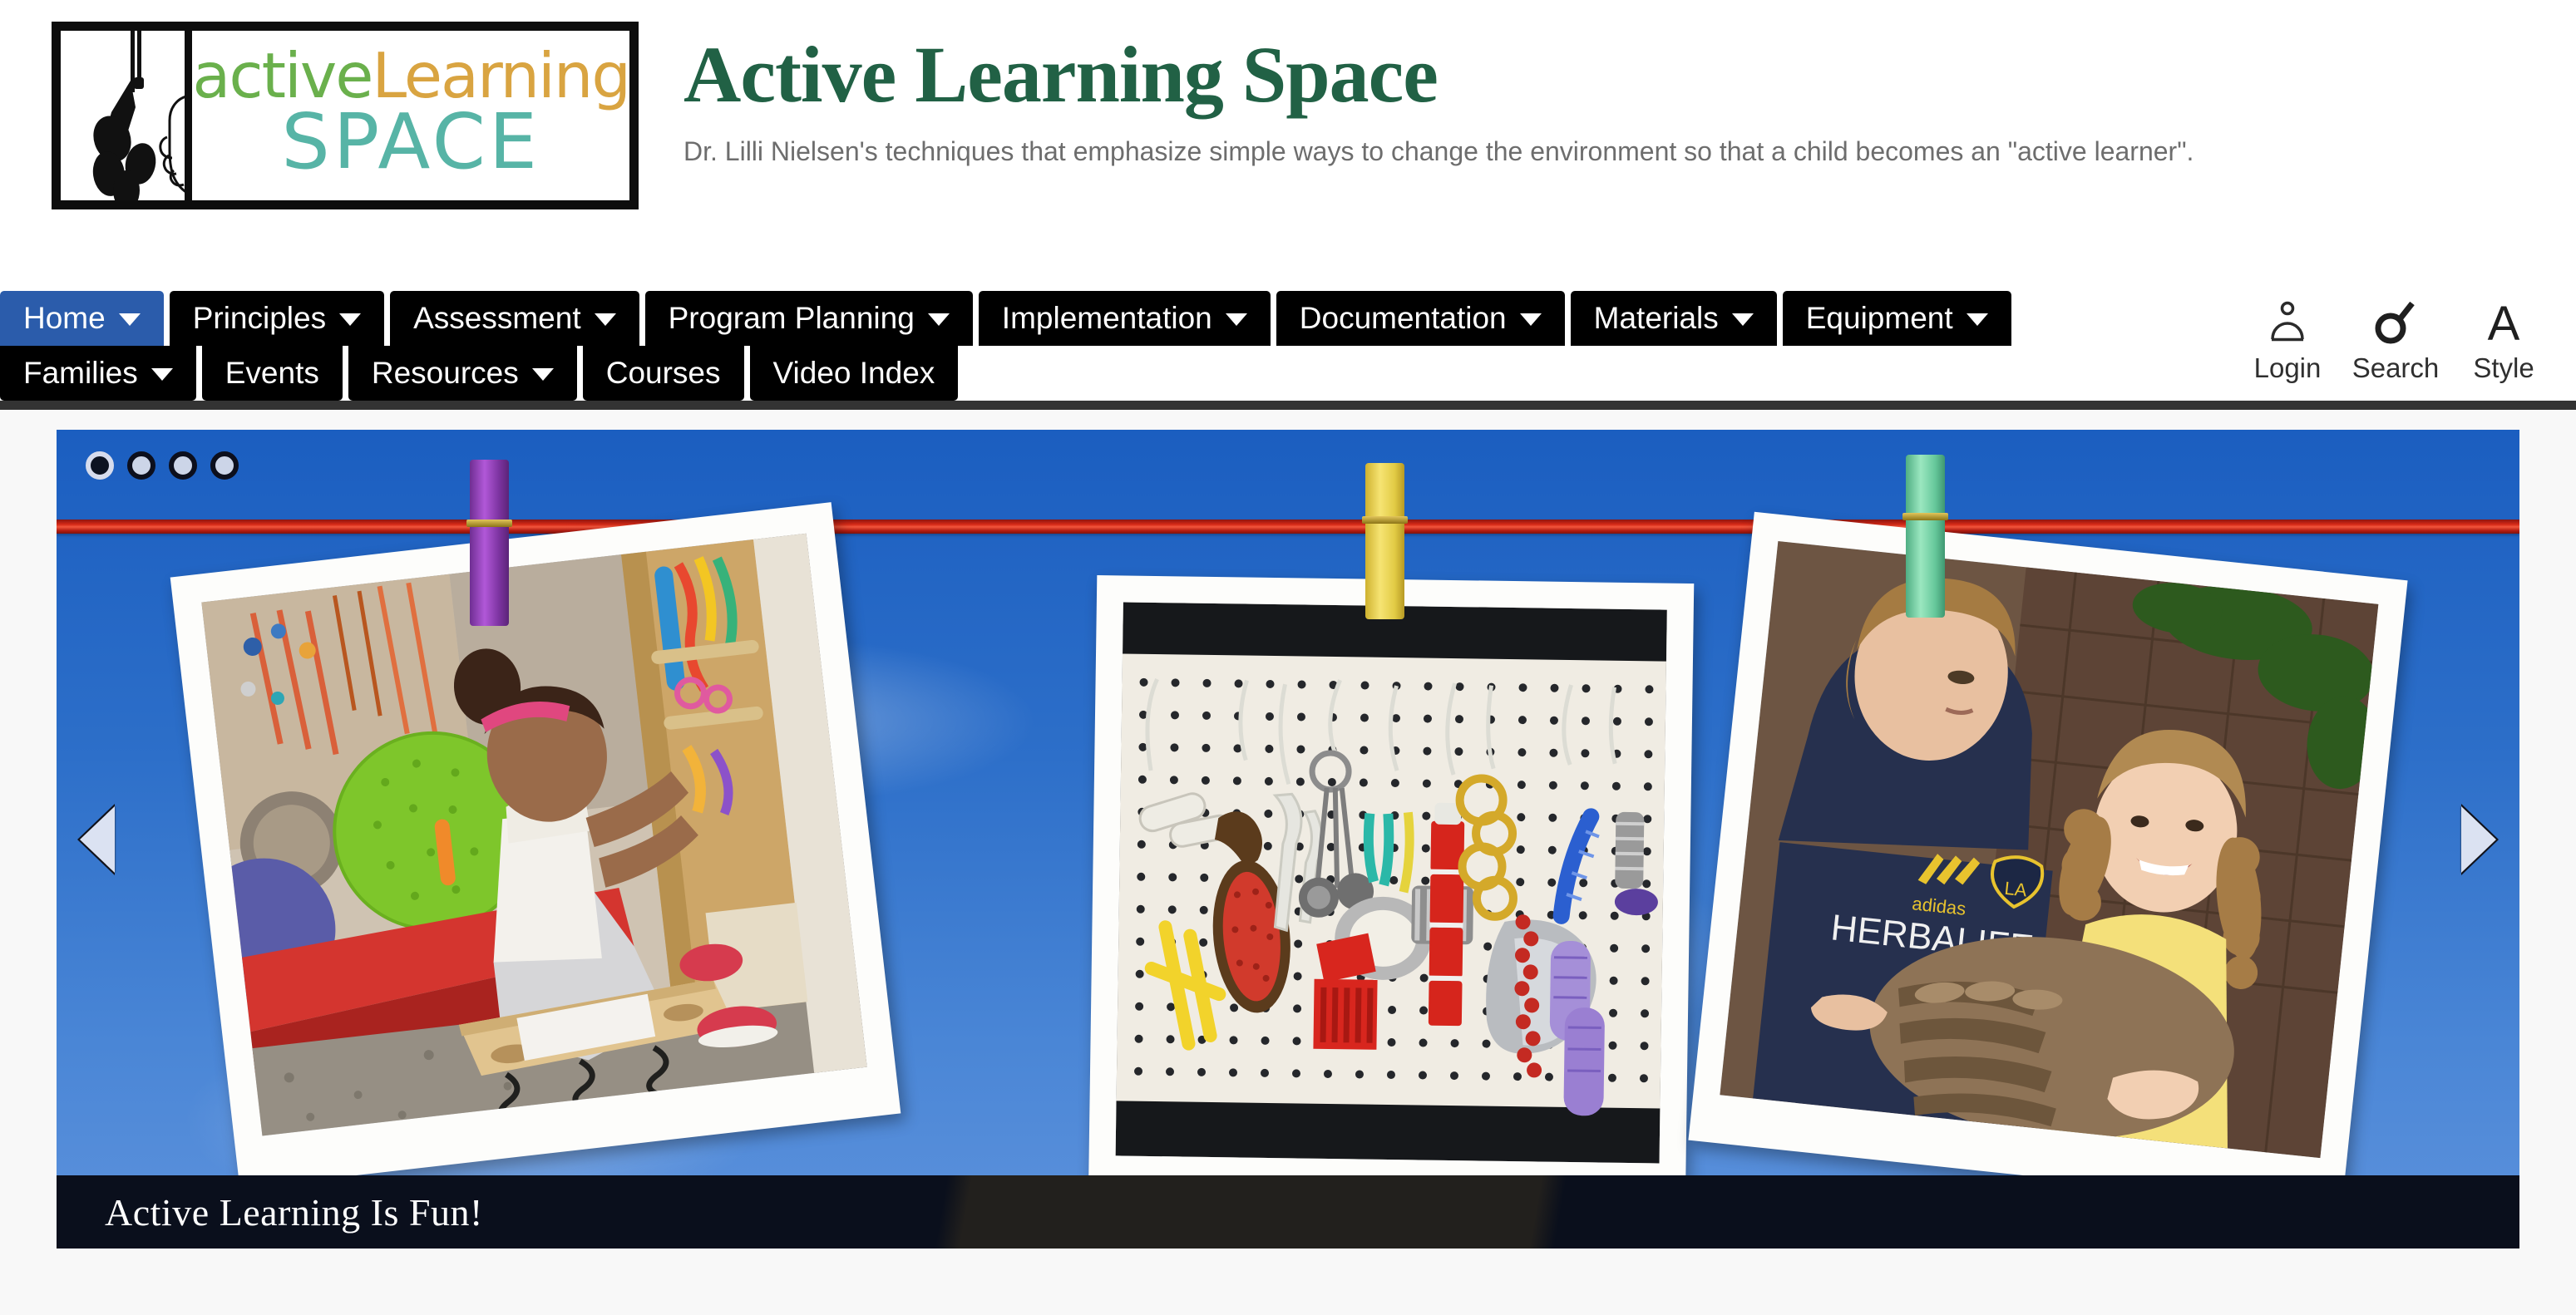 The image size is (2576, 1315). Describe the element at coordinates (1403, 317) in the screenshot. I see `nav-item-label: Documentation` at that location.